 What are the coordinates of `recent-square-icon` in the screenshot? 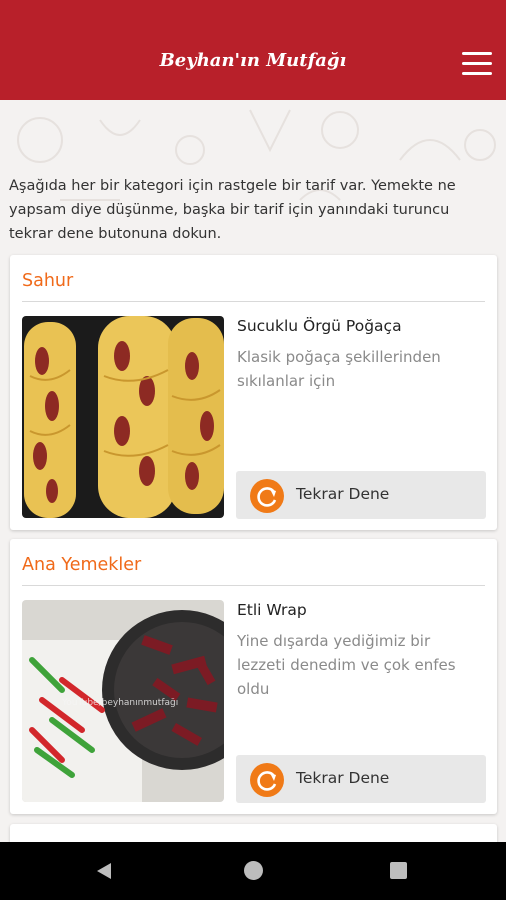 It's located at (398, 870).